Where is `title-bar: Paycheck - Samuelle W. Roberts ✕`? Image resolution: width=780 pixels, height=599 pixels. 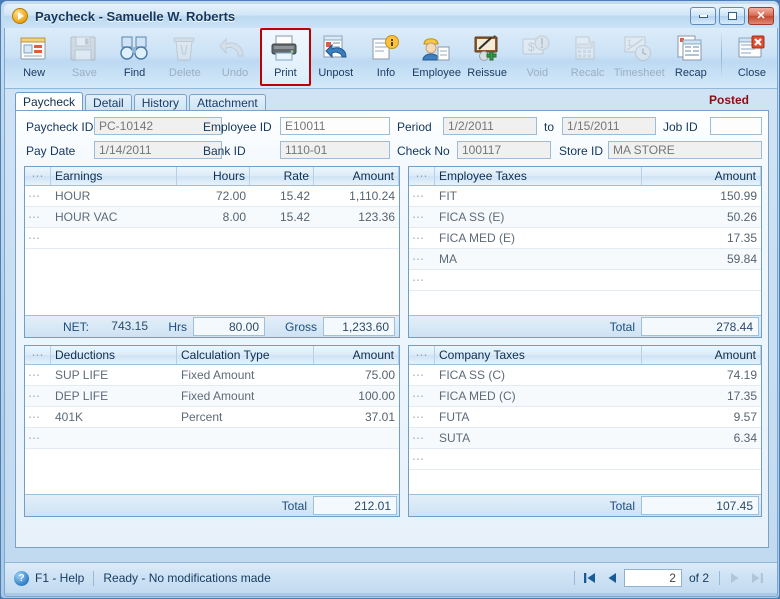 title-bar: Paycheck - Samuelle W. Roberts ✕ is located at coordinates (391, 16).